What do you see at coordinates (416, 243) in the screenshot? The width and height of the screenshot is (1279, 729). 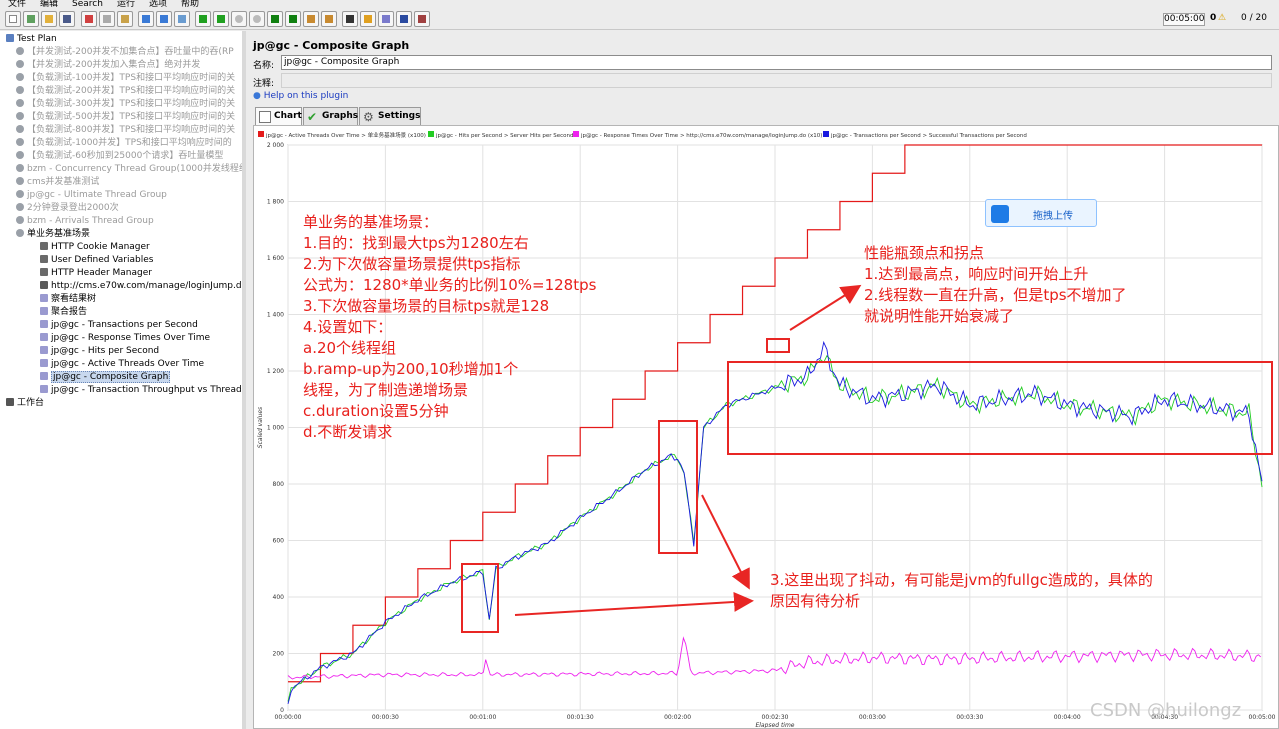 I see `annotation-line: 1.目的：找到最大tps为1280左右` at bounding box center [416, 243].